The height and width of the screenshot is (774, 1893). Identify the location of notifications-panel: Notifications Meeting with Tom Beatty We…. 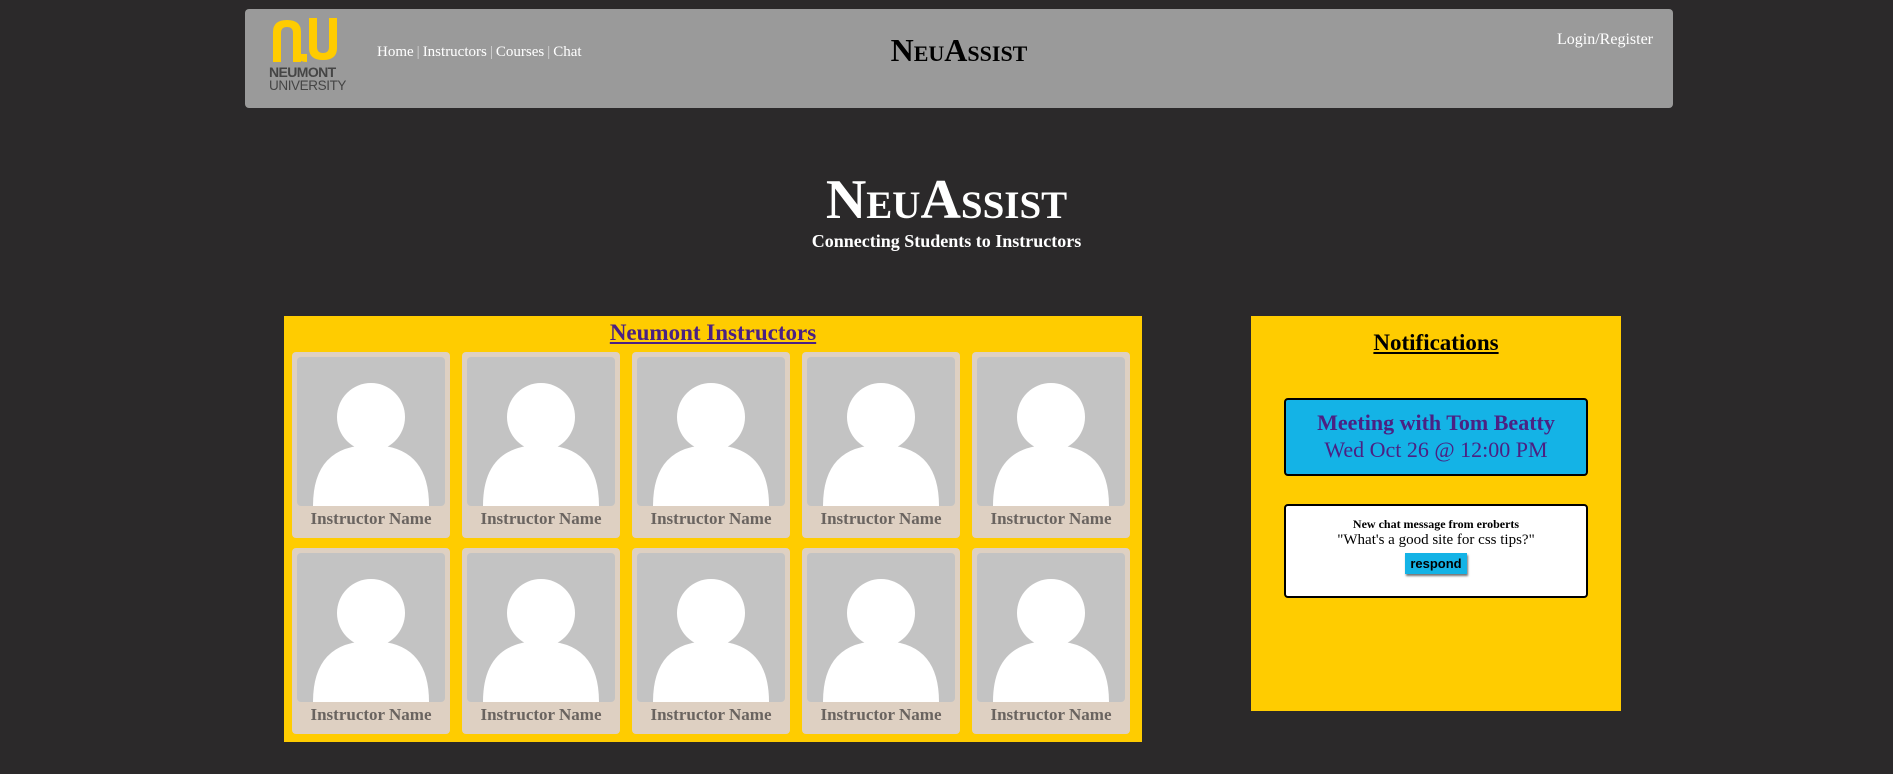
(1436, 513).